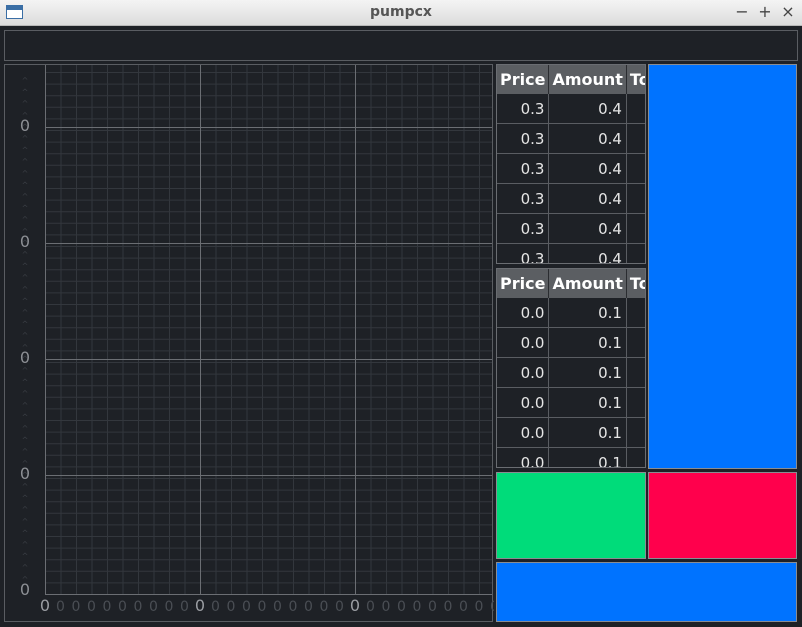  Describe the element at coordinates (722, 515) in the screenshot. I see `sell-button` at that location.